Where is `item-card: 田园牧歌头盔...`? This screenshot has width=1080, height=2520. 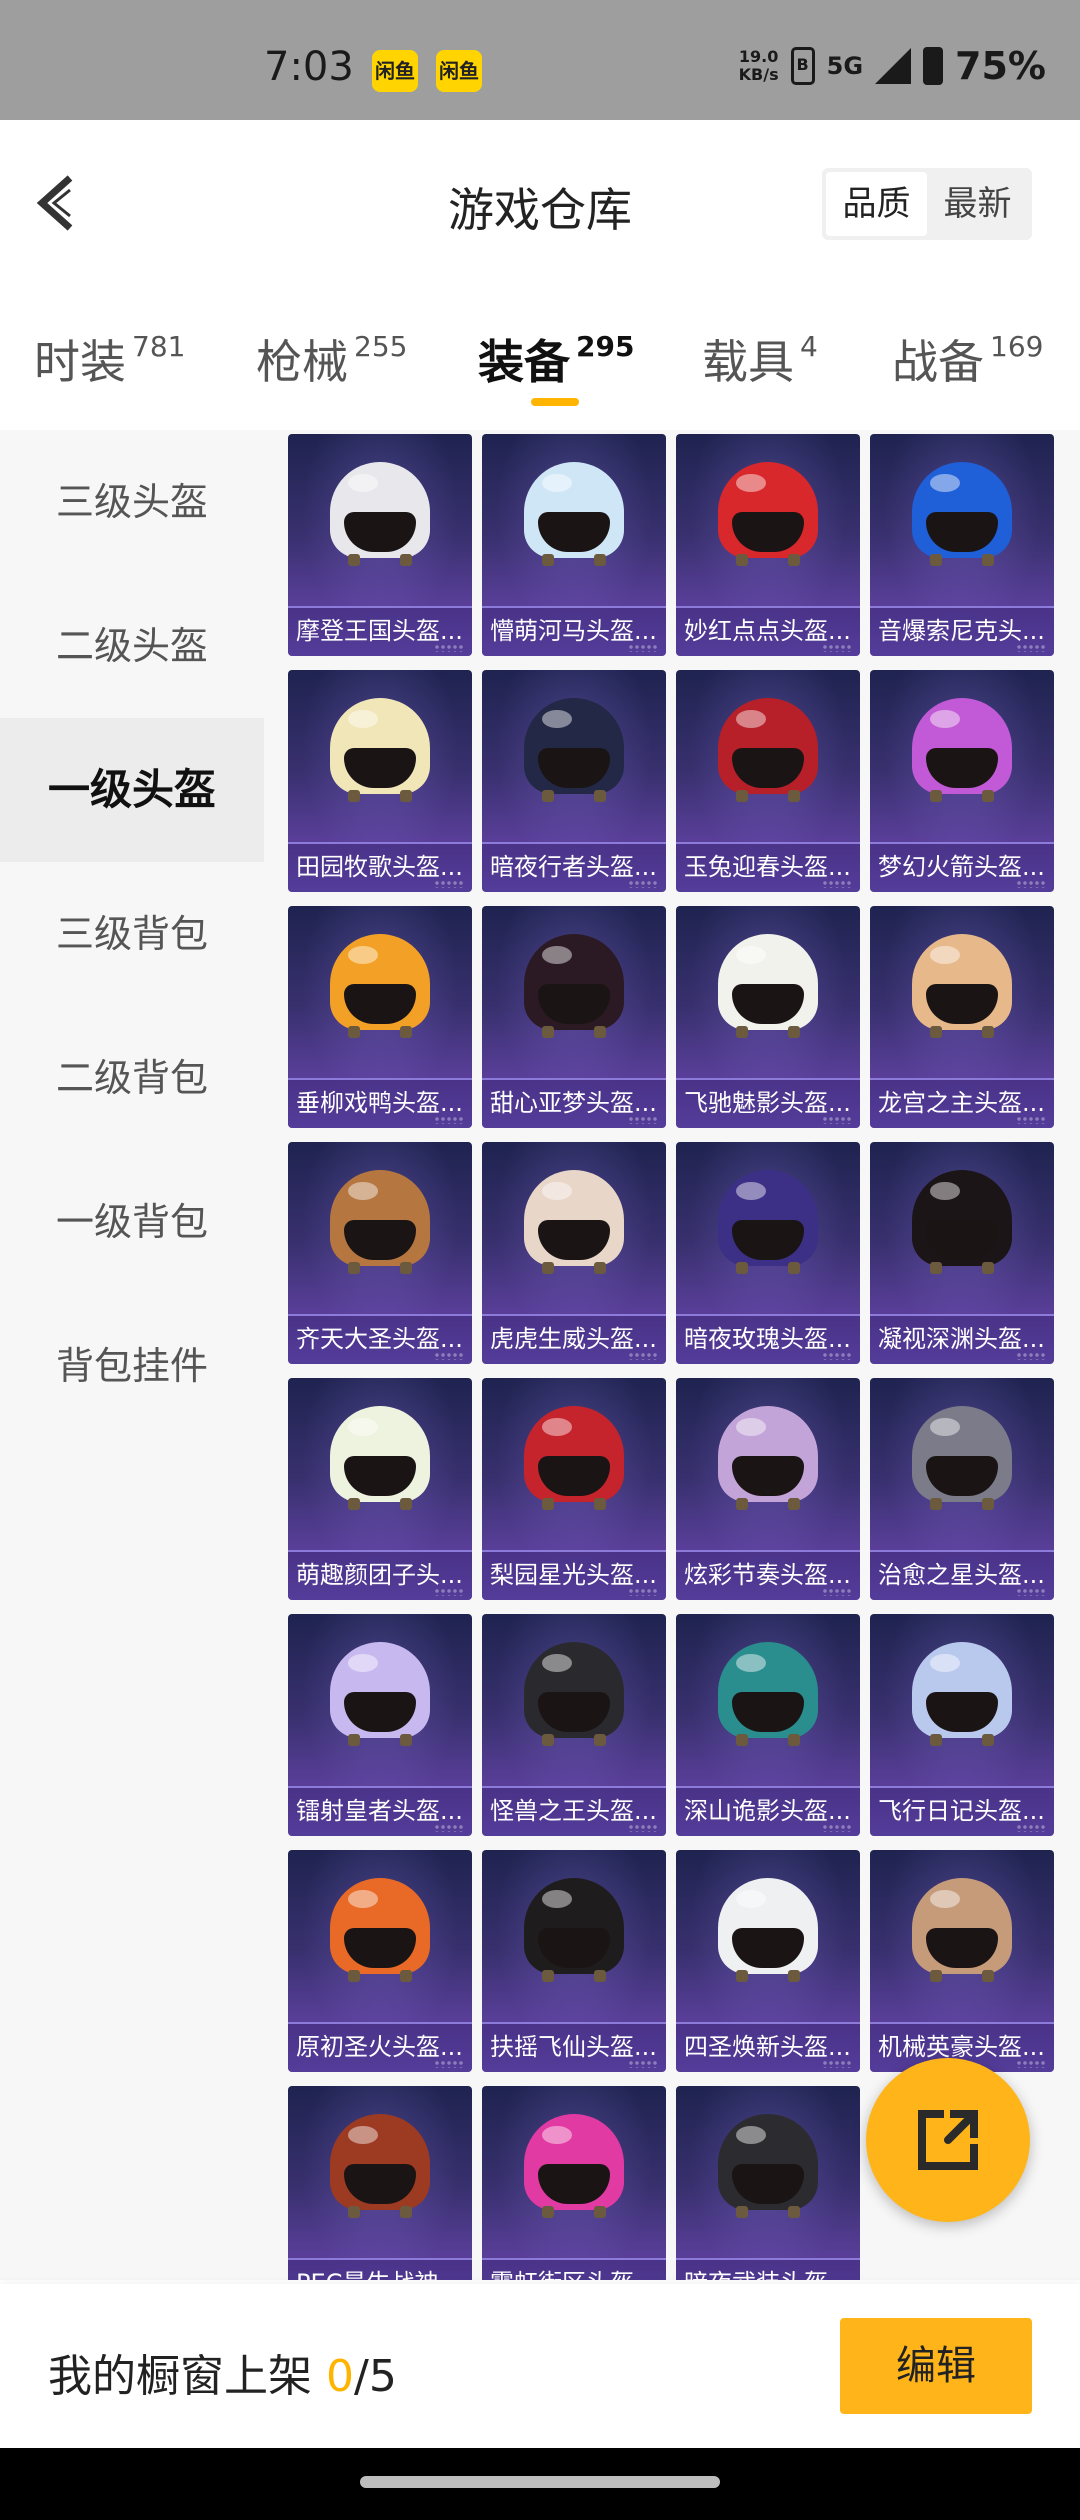 item-card: 田园牧歌头盔... is located at coordinates (380, 781).